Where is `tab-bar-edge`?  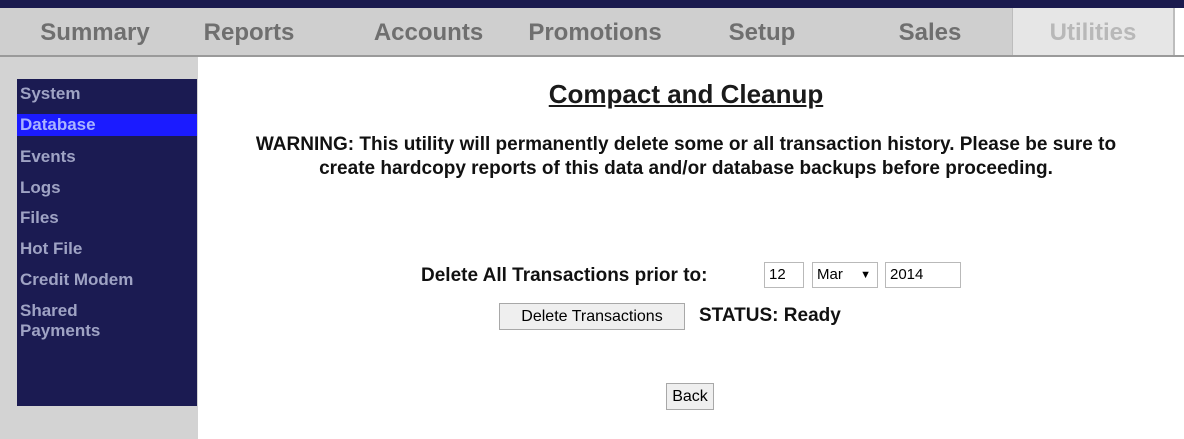
tab-bar-edge is located at coordinates (1179, 31).